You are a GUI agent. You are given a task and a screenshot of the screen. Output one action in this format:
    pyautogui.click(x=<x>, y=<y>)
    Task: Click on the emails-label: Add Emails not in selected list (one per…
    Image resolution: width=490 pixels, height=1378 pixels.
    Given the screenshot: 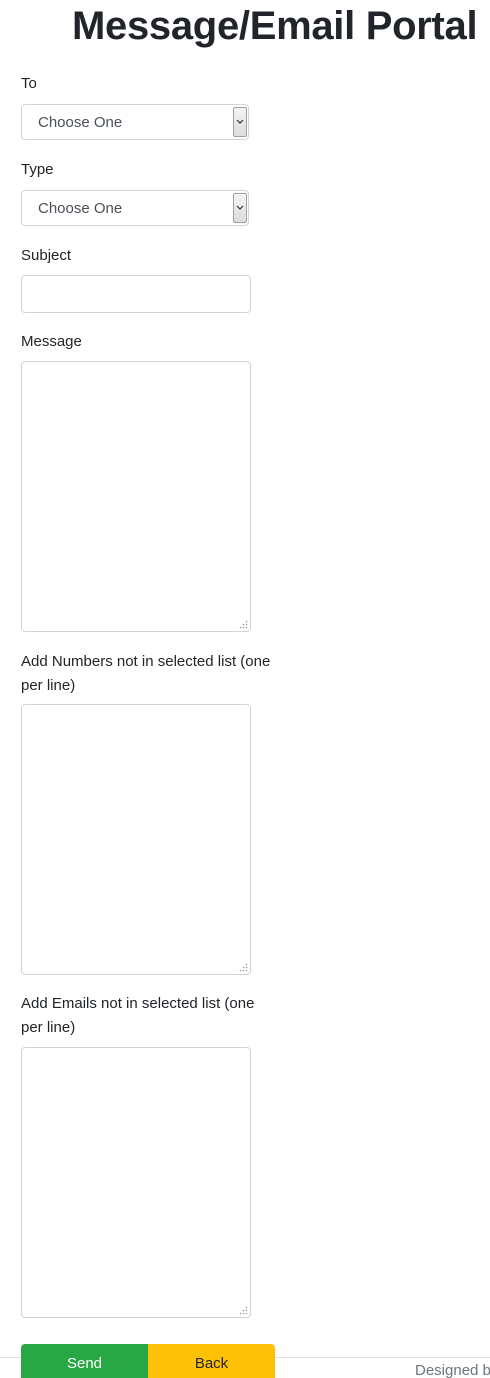 What is the action you would take?
    pyautogui.click(x=138, y=1015)
    